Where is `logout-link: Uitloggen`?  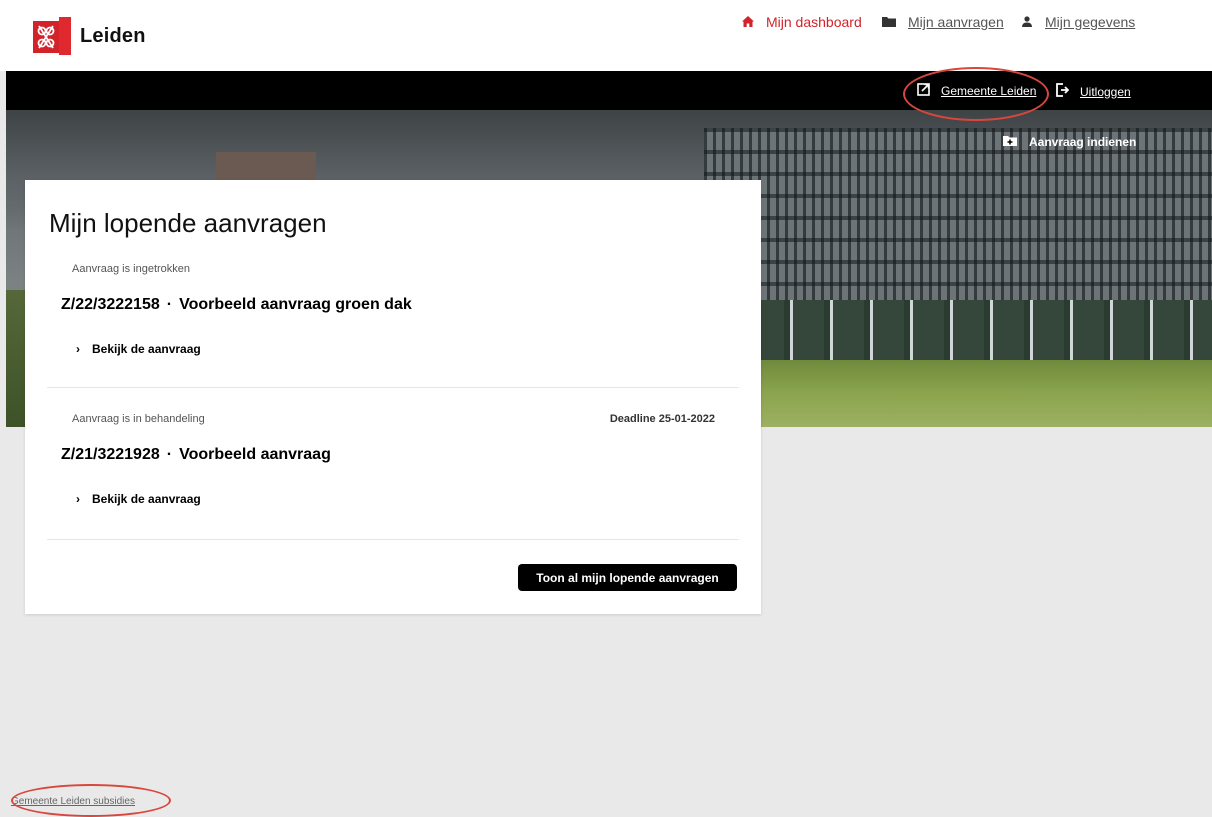 logout-link: Uitloggen is located at coordinates (1093, 91).